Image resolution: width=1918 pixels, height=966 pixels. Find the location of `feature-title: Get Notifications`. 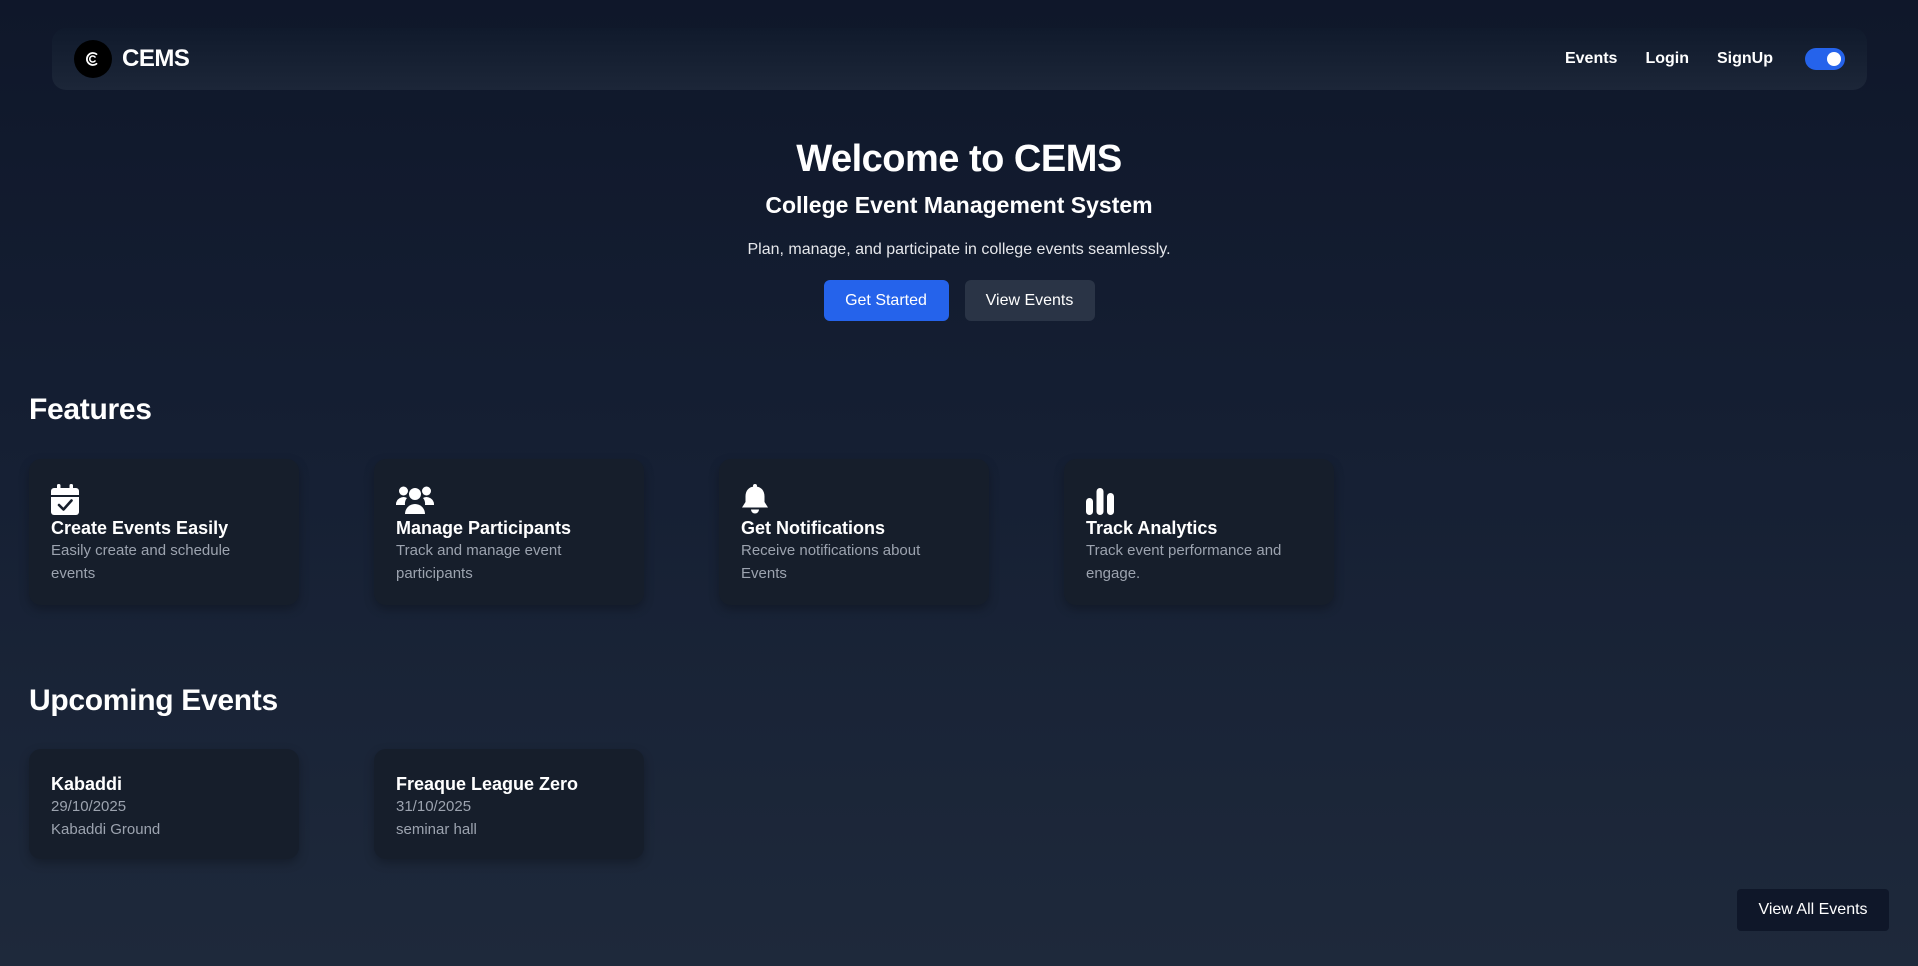

feature-title: Get Notifications is located at coordinates (813, 528).